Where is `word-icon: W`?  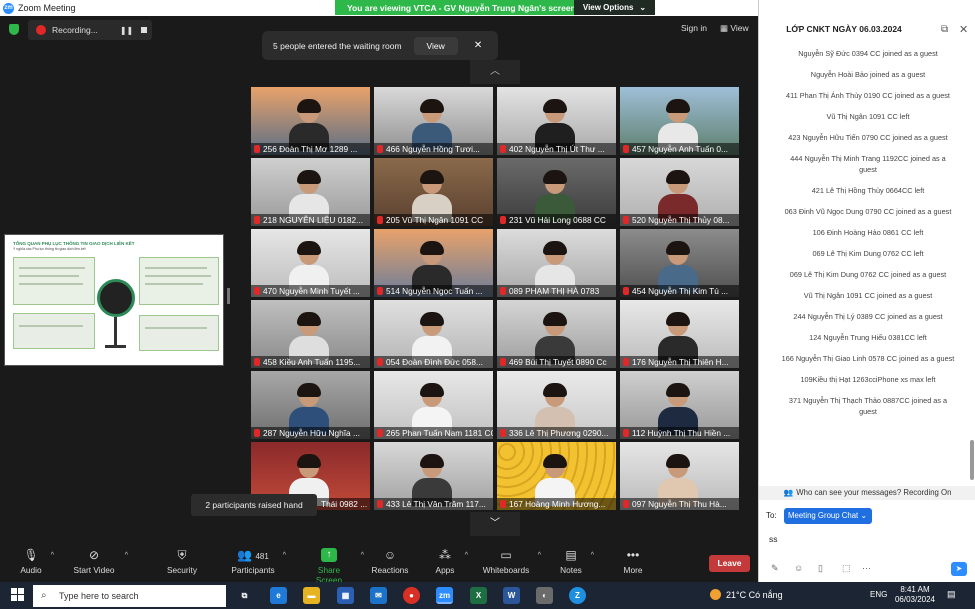
word-icon: W is located at coordinates (511, 595).